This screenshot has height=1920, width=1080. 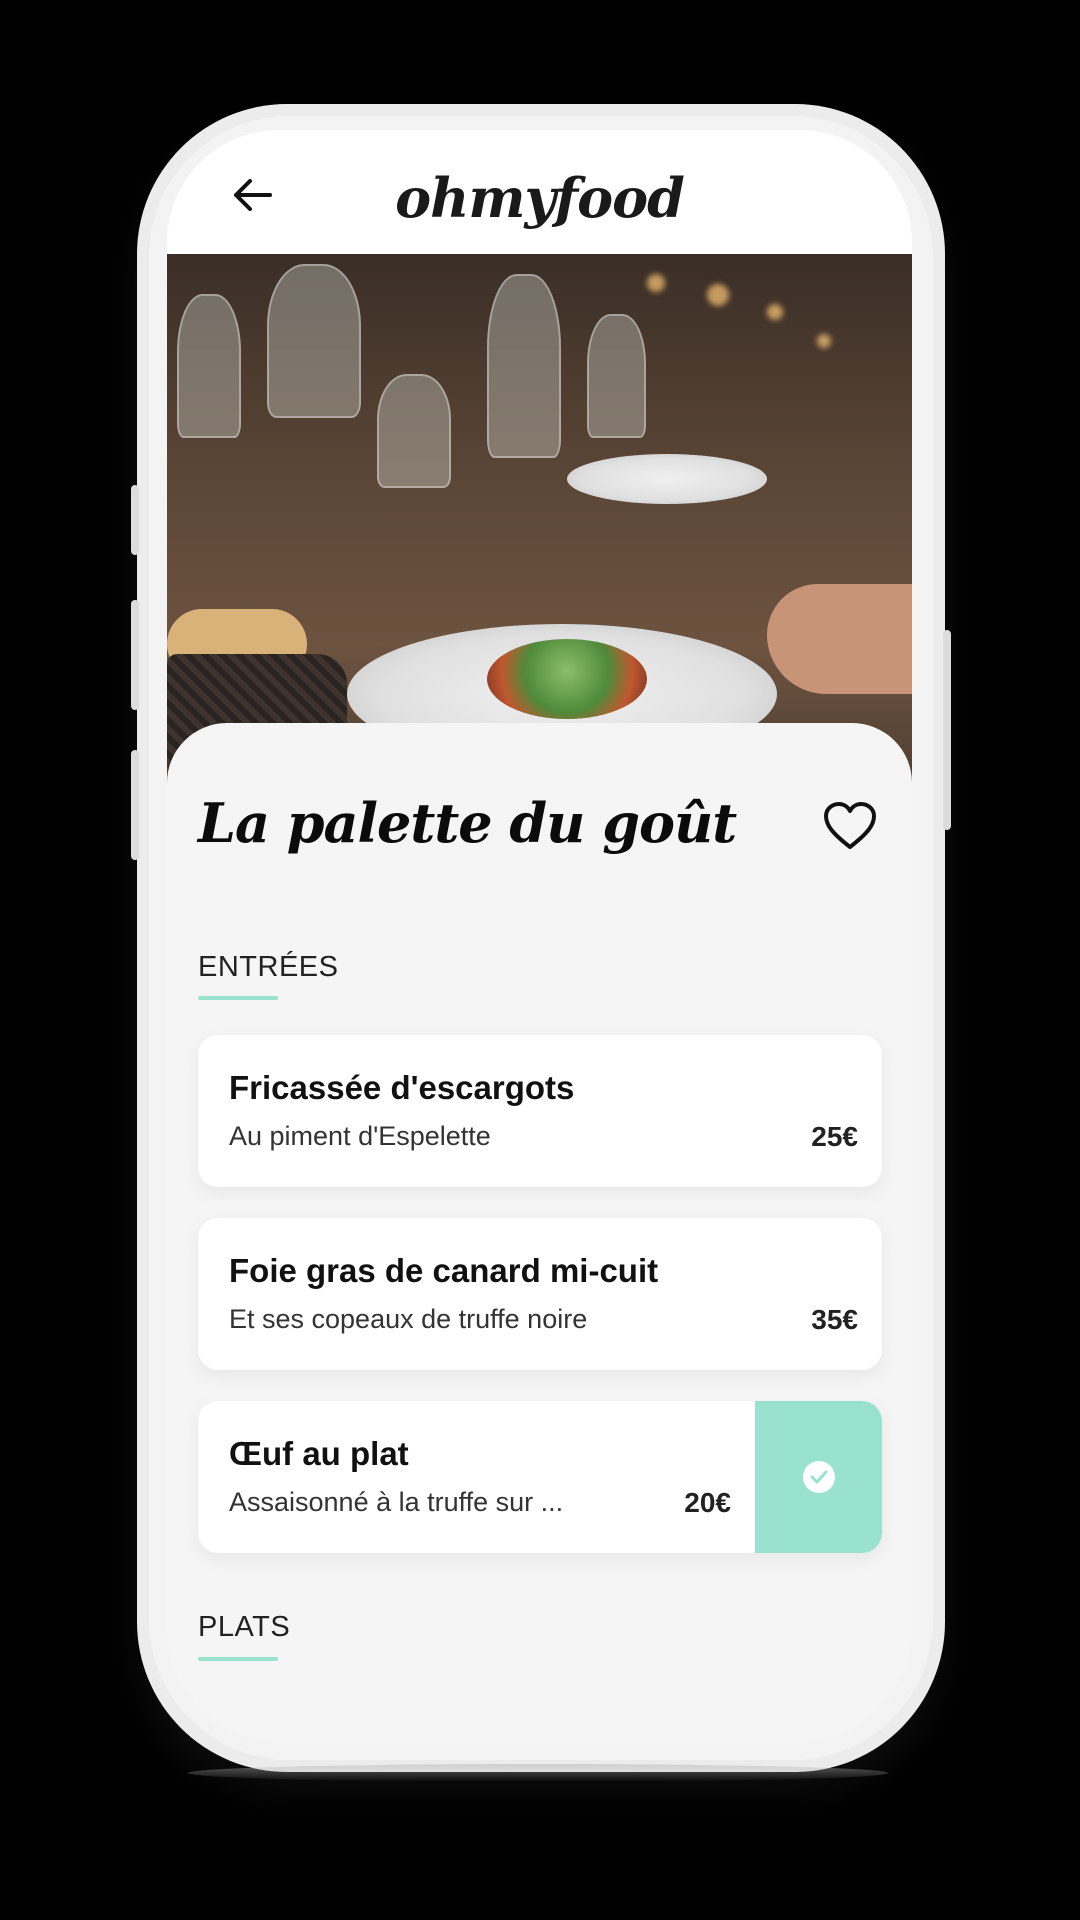 I want to click on image-food, so click(x=567, y=679).